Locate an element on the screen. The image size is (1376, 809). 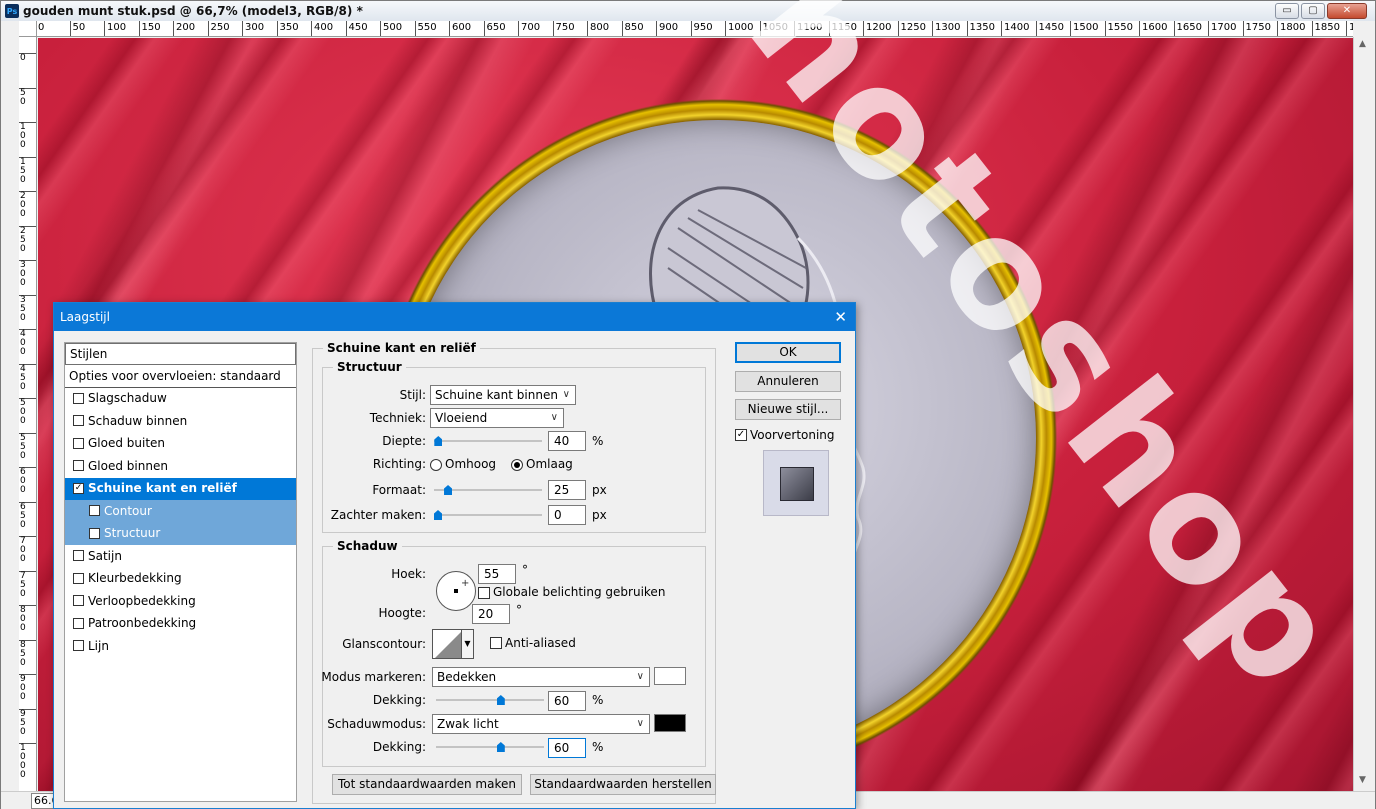
depth-slider is located at coordinates (488, 441).